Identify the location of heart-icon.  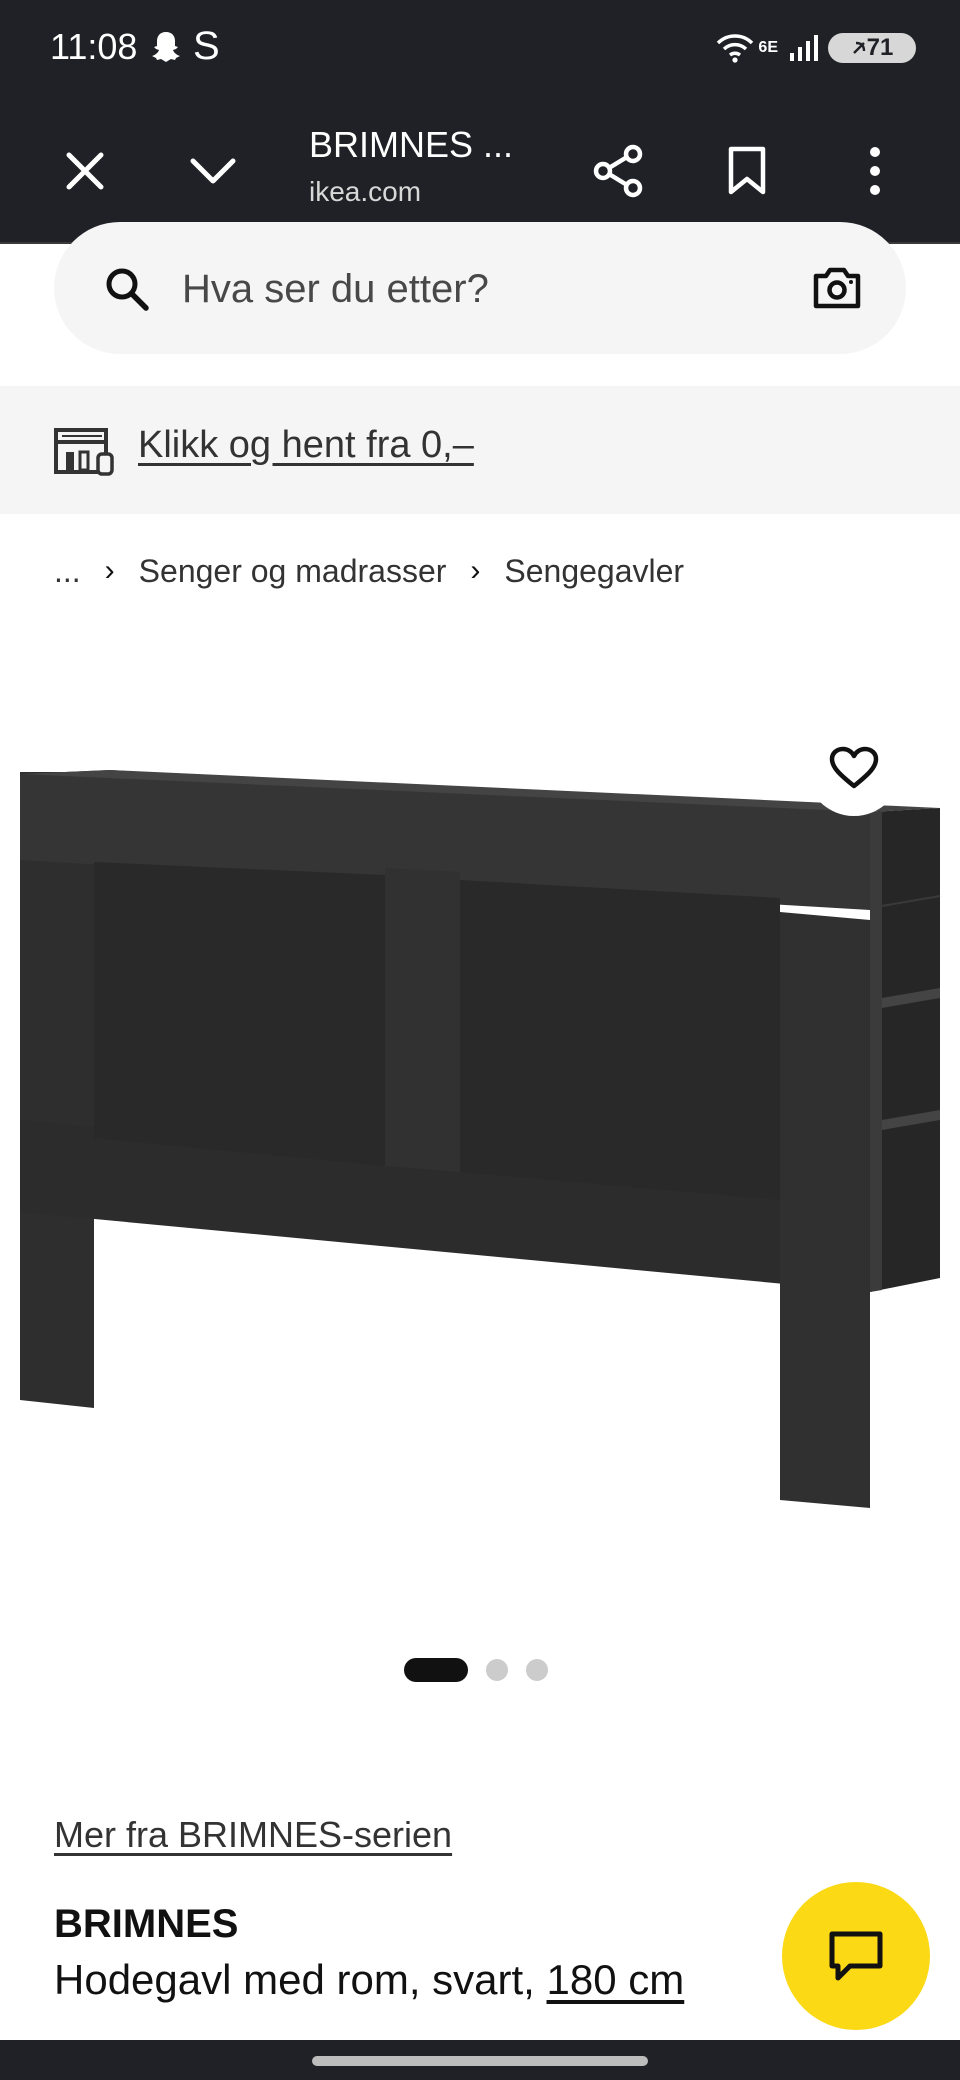
(854, 767).